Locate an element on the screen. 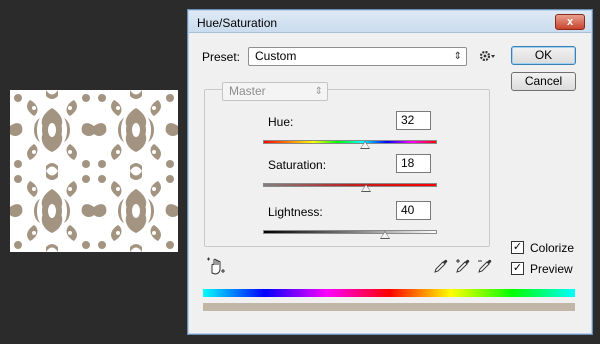  lightness-input: 40 is located at coordinates (413, 210).